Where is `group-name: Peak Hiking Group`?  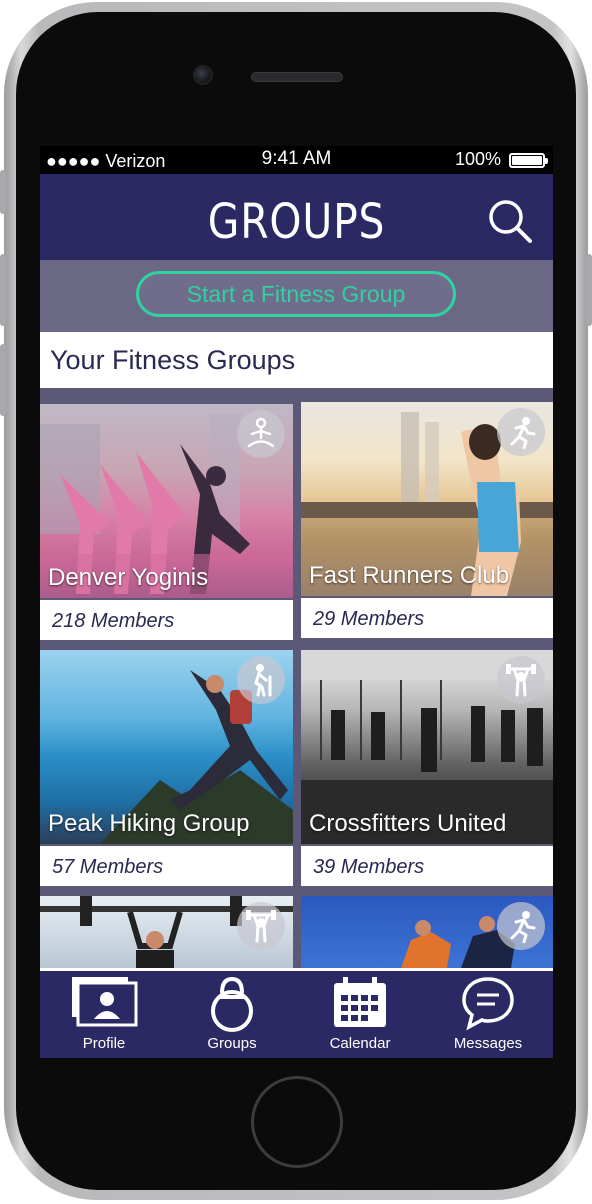
group-name: Peak Hiking Group is located at coordinates (149, 823).